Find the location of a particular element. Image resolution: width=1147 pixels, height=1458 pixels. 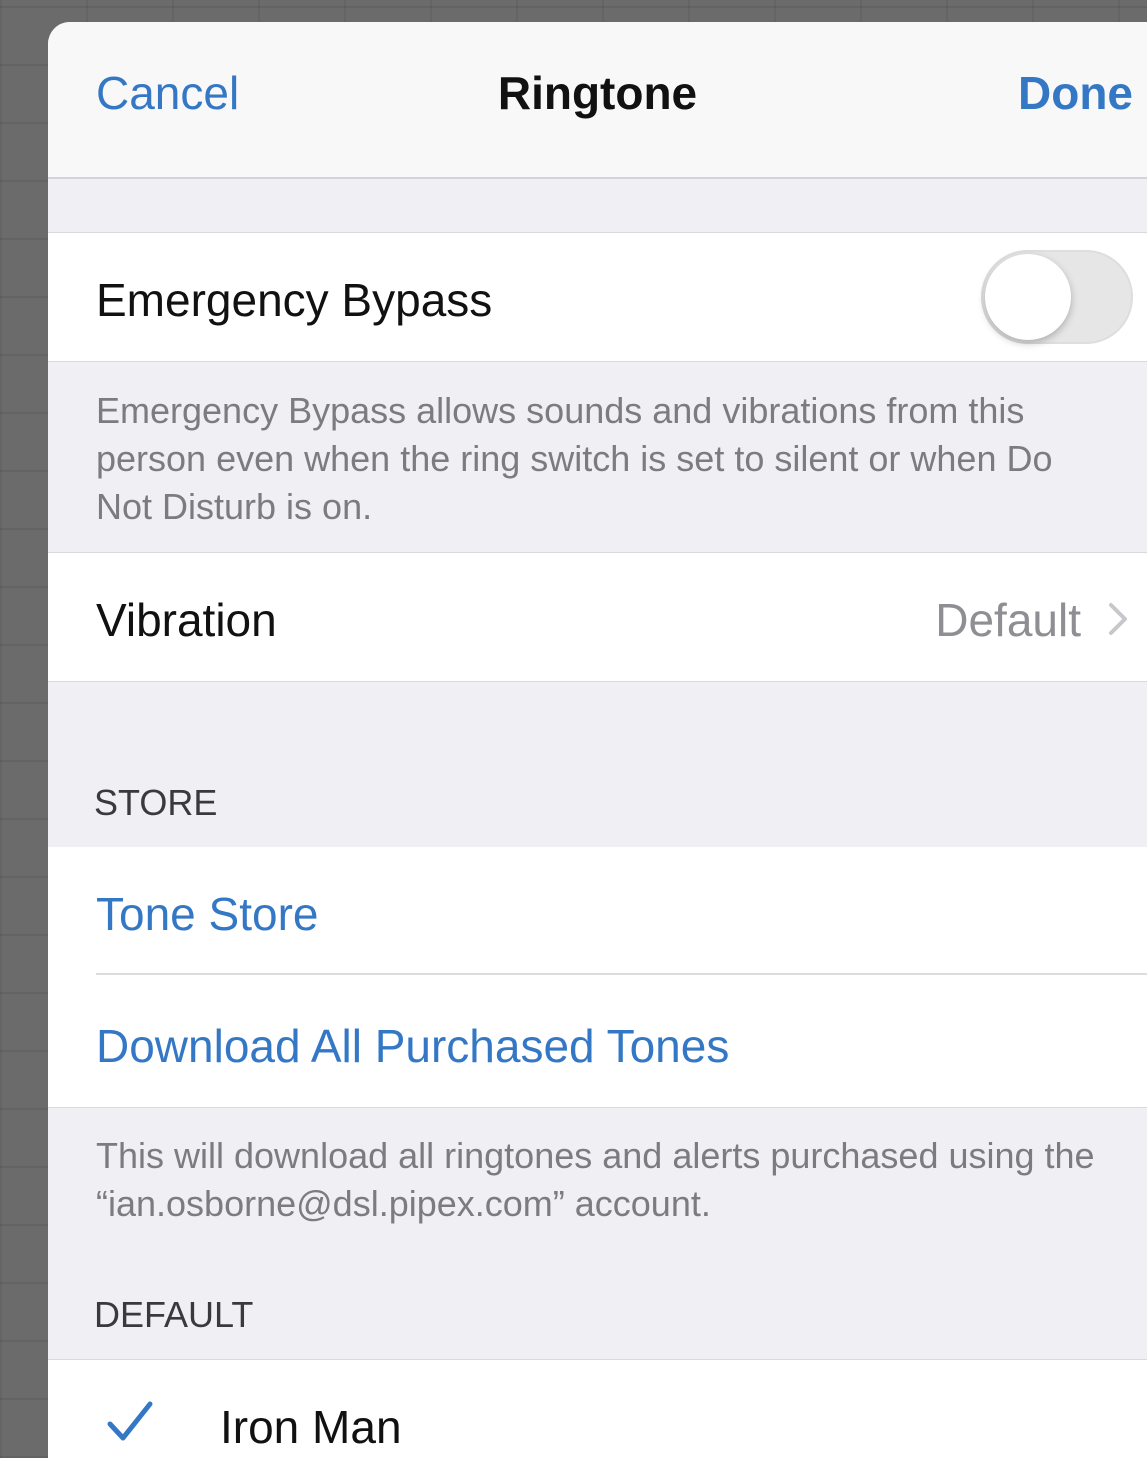

emergency-bypass-label: Emergency Bypass is located at coordinates (294, 300).